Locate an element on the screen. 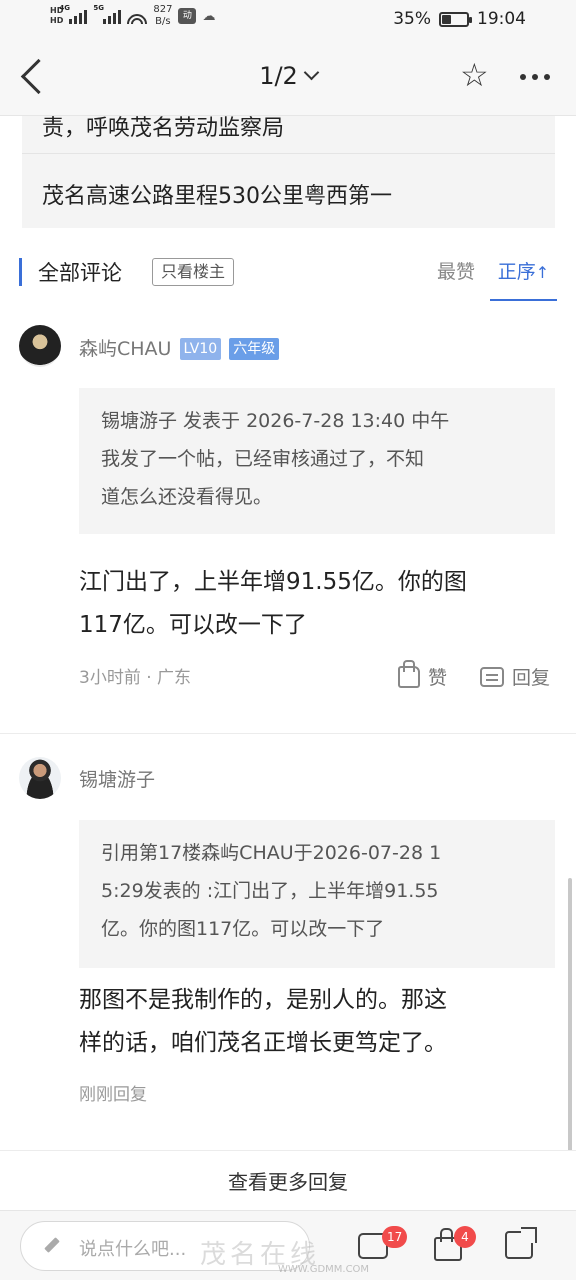  body-line: 江门出了，上半年增91.55亿。你的图 is located at coordinates (273, 582).